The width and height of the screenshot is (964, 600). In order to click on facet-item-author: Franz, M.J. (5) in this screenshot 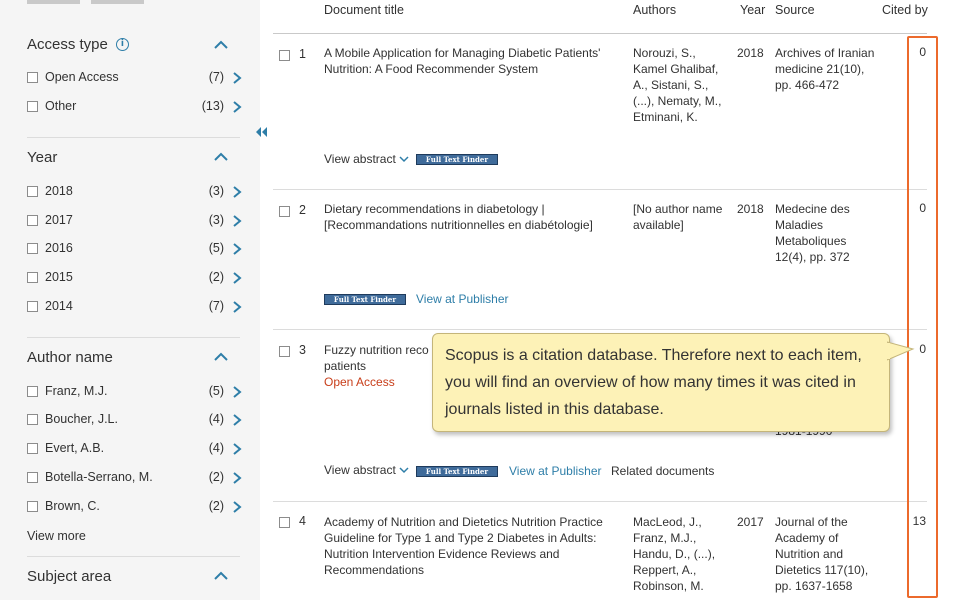, I will do `click(137, 393)`.